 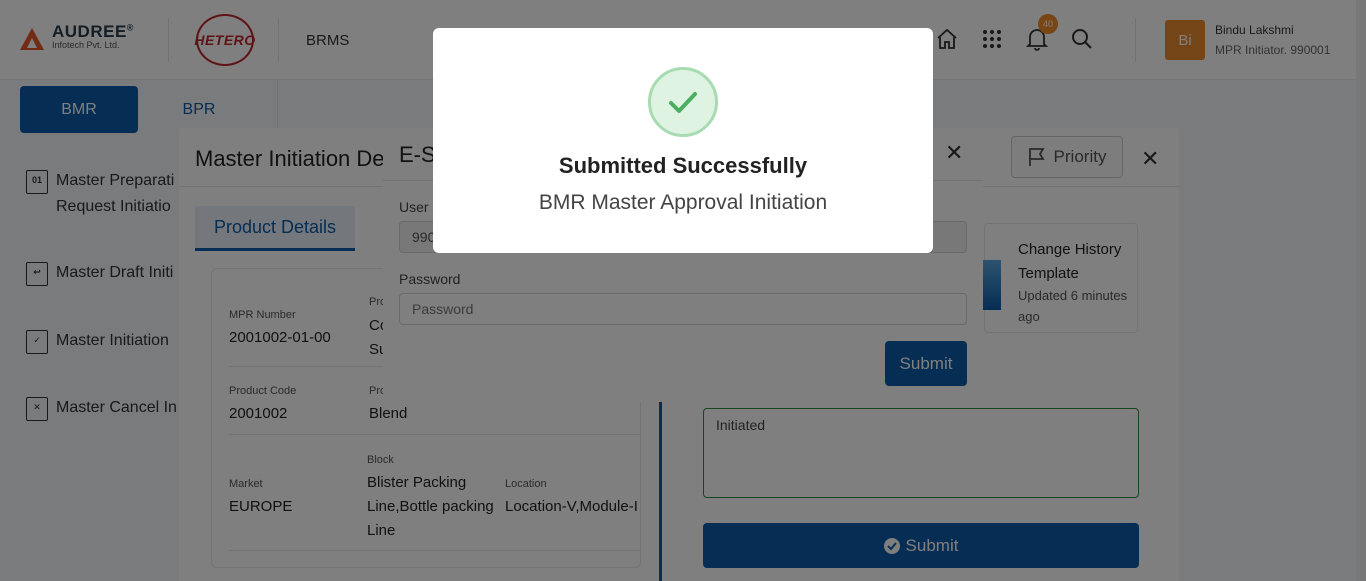 What do you see at coordinates (683, 202) in the screenshot?
I see `success-message: BMR Master Approval Initiation` at bounding box center [683, 202].